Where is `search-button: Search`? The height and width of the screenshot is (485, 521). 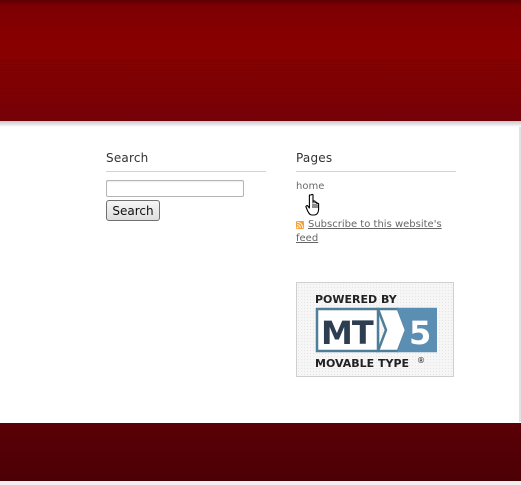 search-button: Search is located at coordinates (133, 210).